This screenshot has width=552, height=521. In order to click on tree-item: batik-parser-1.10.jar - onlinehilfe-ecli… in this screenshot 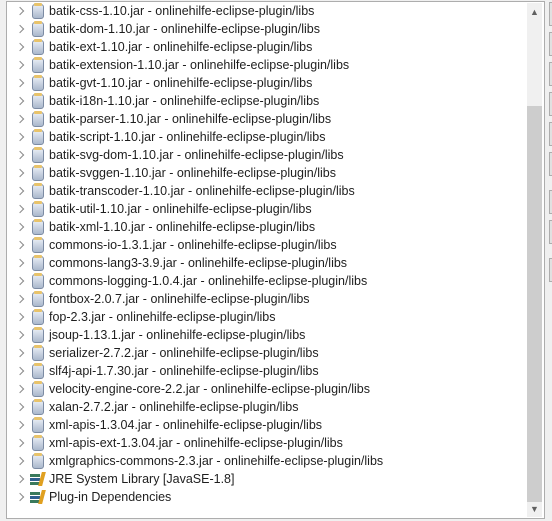, I will do `click(169, 119)`.